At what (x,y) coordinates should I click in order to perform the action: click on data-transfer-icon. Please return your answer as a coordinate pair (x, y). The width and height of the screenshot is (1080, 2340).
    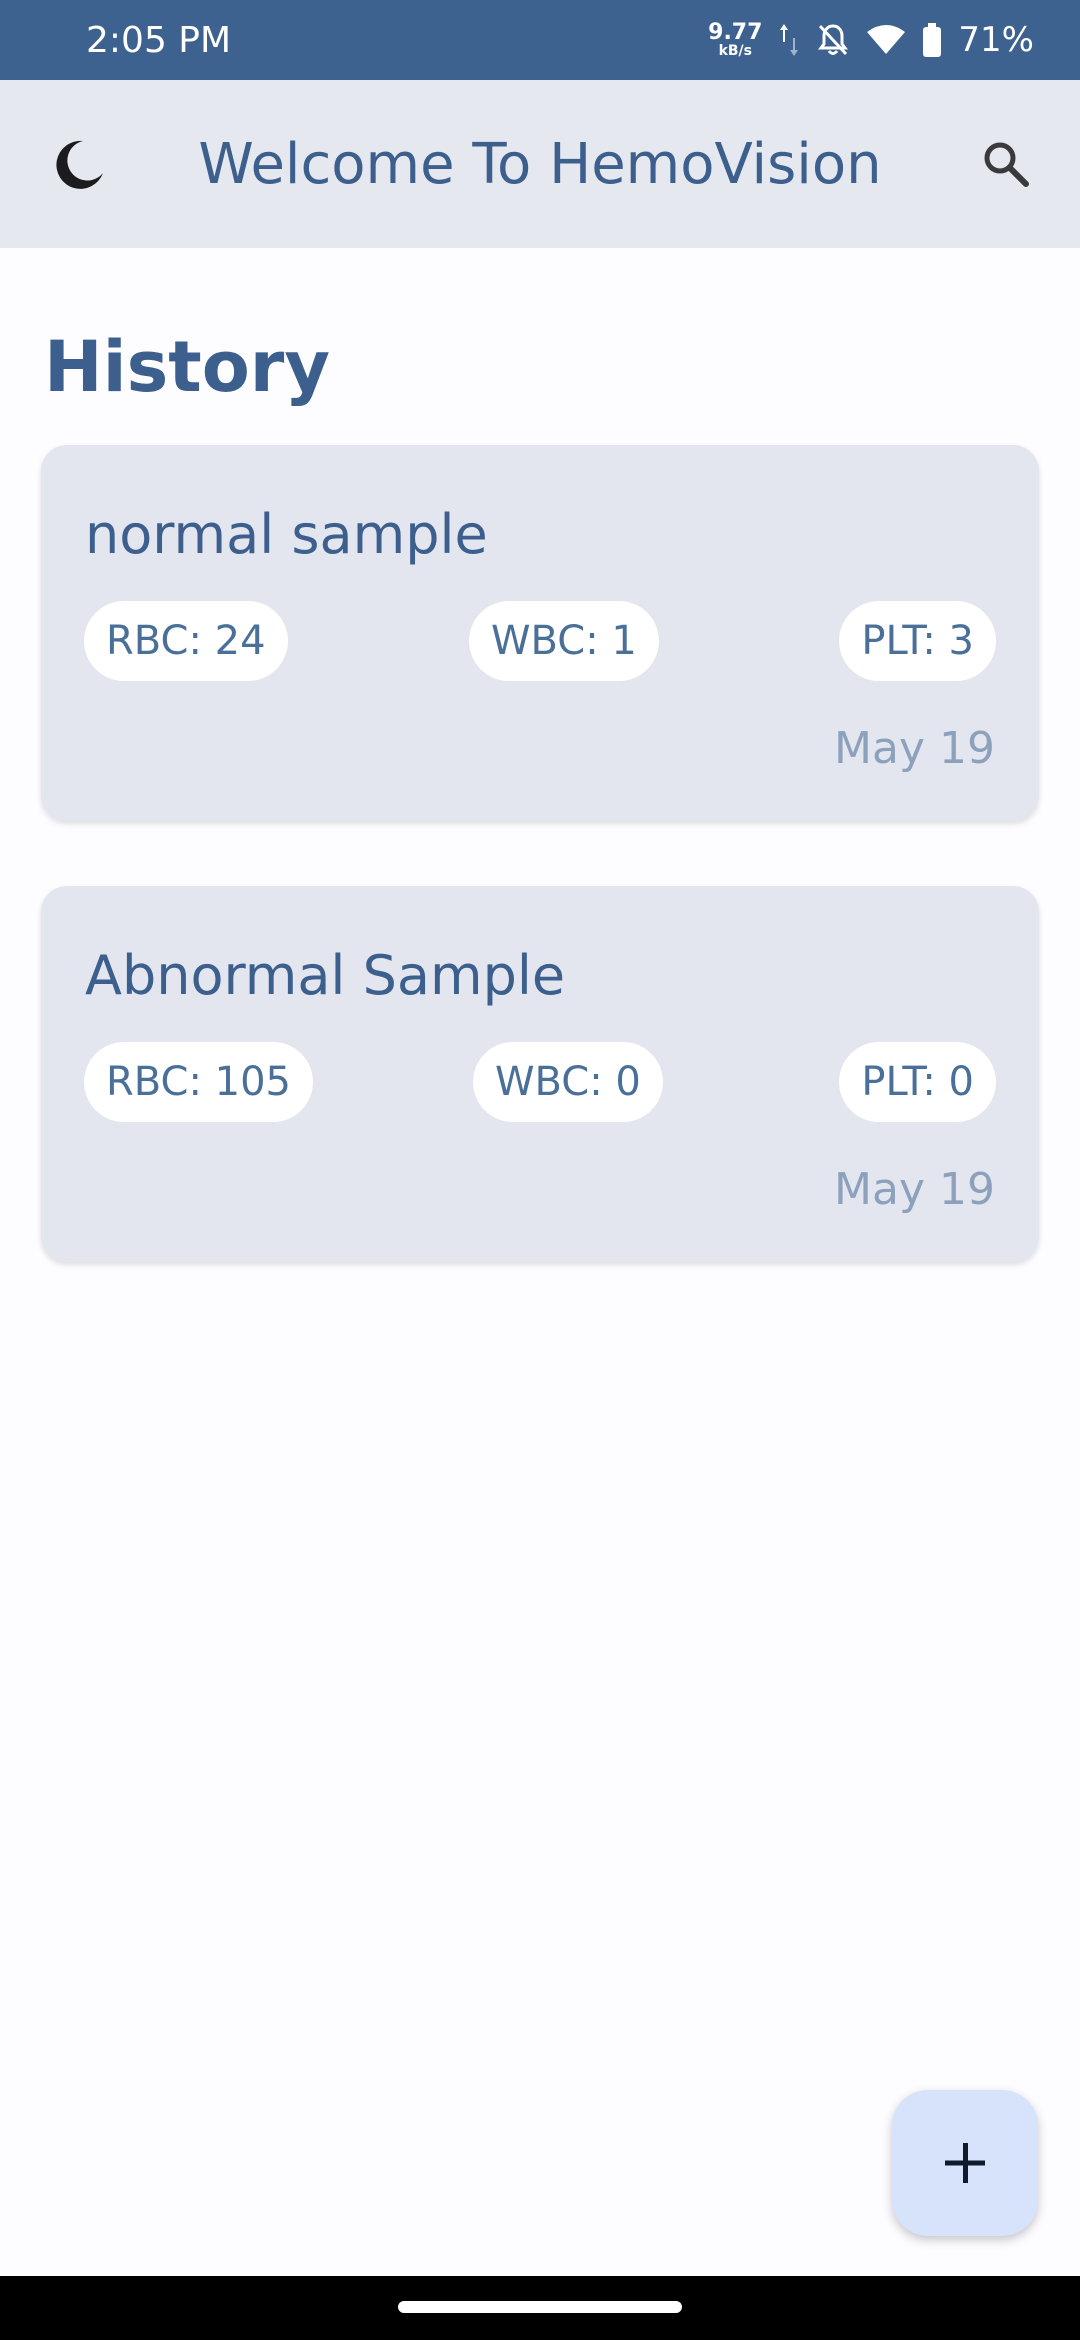
    Looking at the image, I should click on (789, 40).